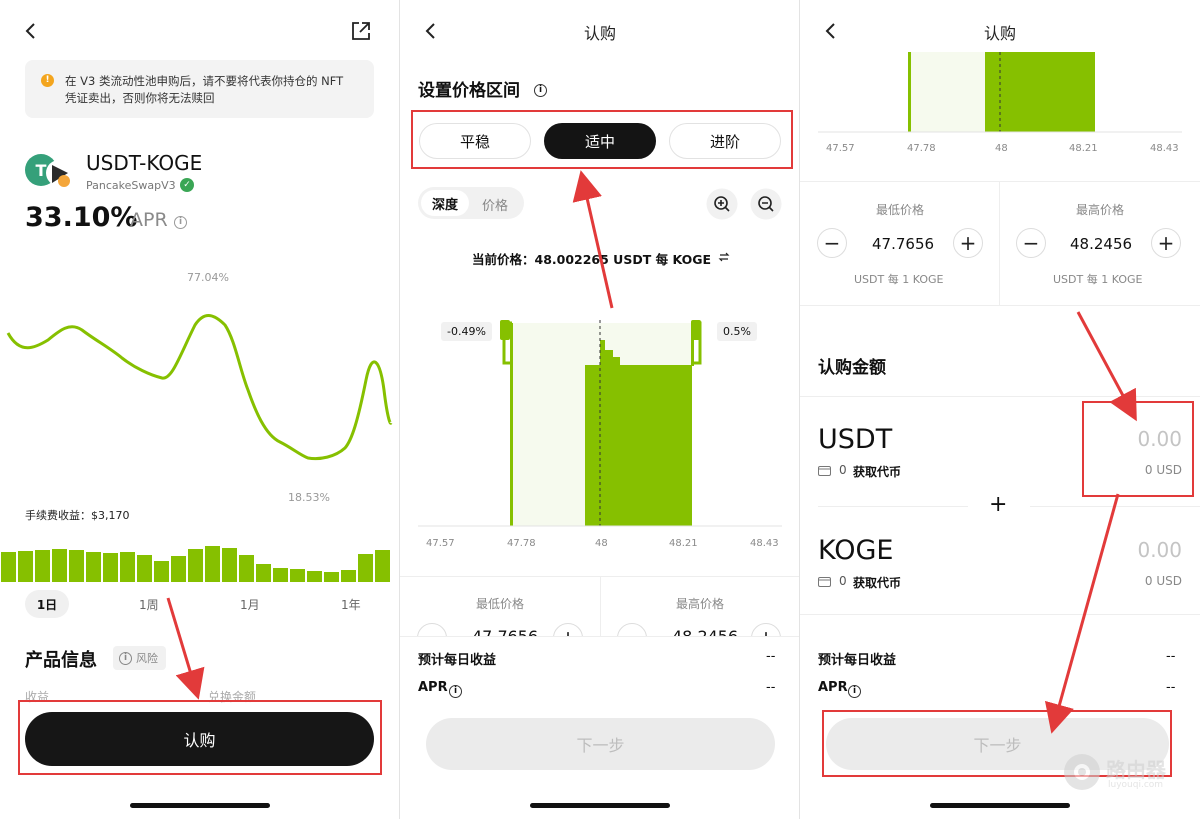 Image resolution: width=1200 pixels, height=819 pixels. Describe the element at coordinates (131, 185) in the screenshot. I see `source-protocol: PancakeSwapV3` at that location.